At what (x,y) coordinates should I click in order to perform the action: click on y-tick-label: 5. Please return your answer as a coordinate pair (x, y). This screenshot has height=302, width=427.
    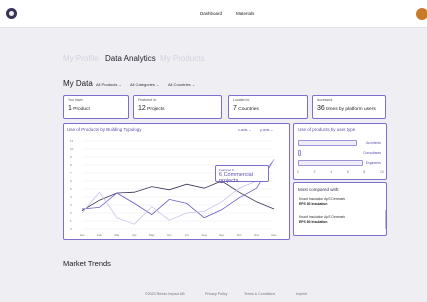
    Looking at the image, I should click on (71, 189).